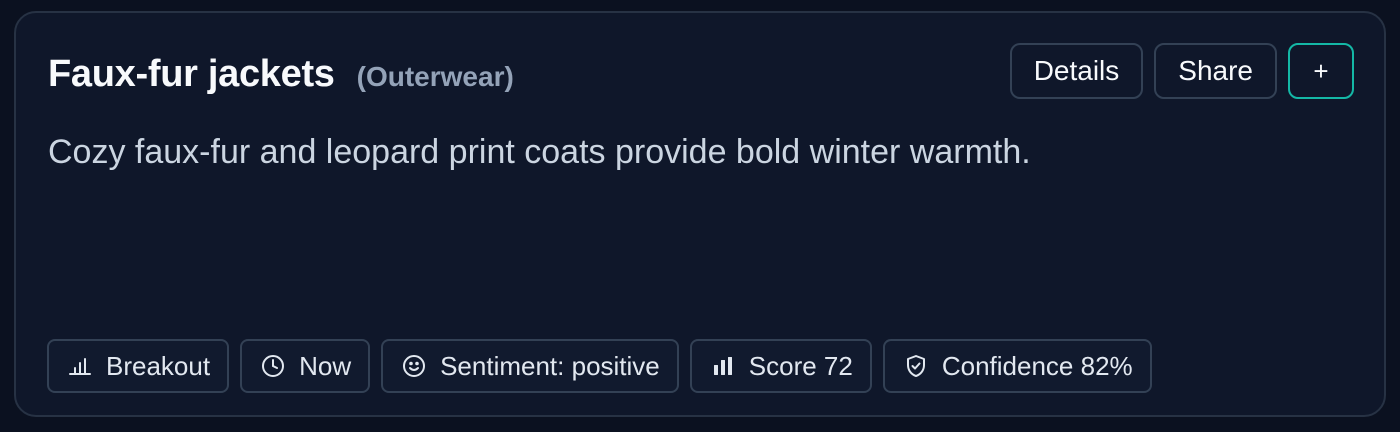  I want to click on shield-check-icon, so click(916, 366).